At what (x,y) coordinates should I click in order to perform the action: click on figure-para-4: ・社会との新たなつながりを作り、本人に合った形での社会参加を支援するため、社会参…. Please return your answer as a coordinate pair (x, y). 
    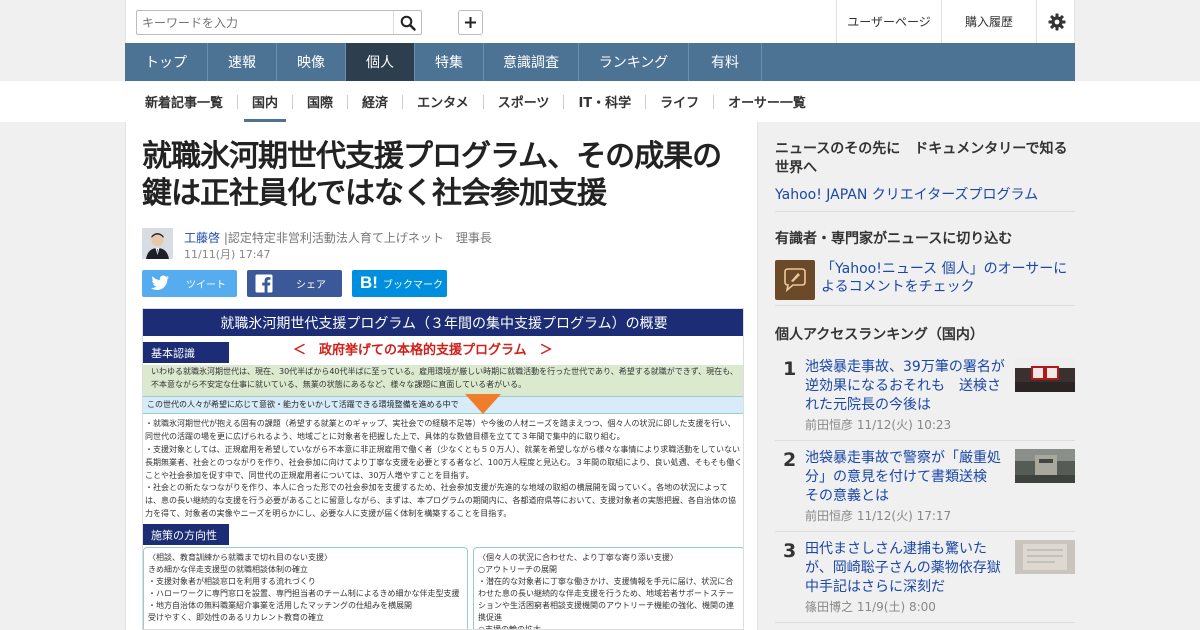
    Looking at the image, I should click on (440, 500).